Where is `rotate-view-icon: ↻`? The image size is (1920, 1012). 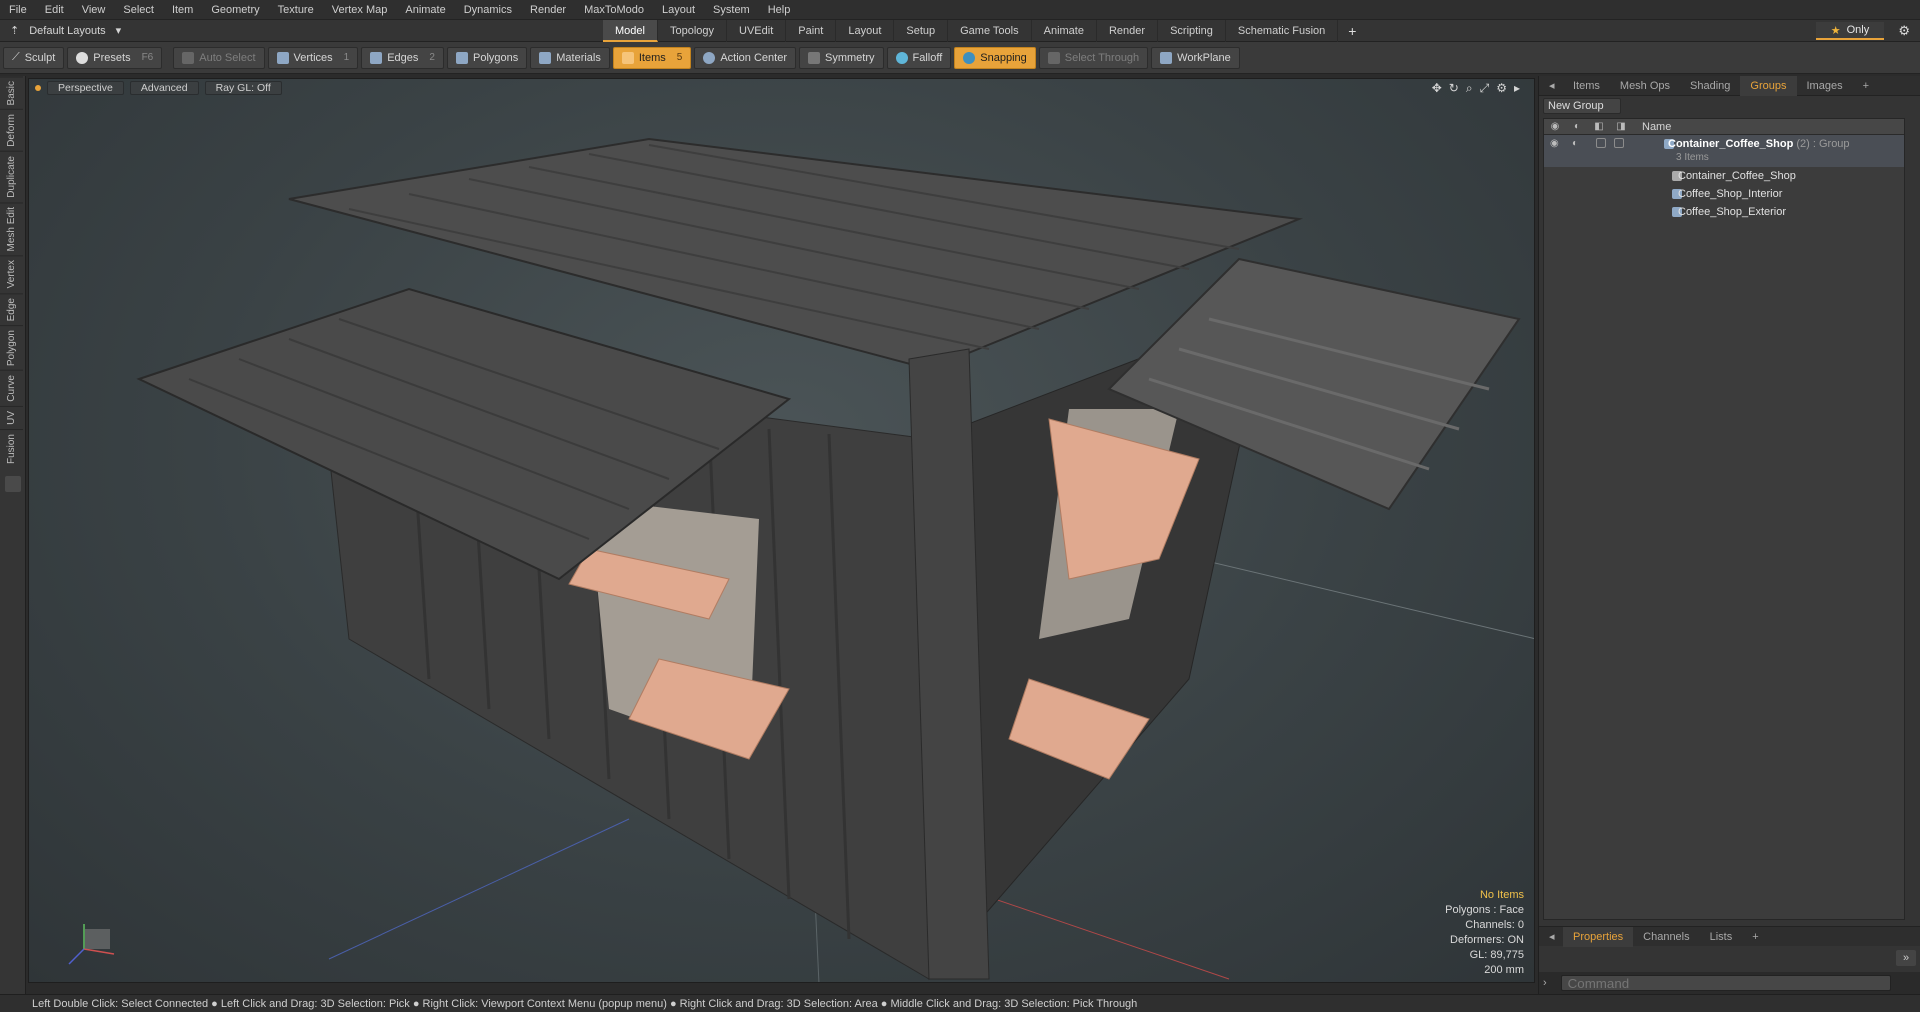
rotate-view-icon: ↻ is located at coordinates (1454, 88).